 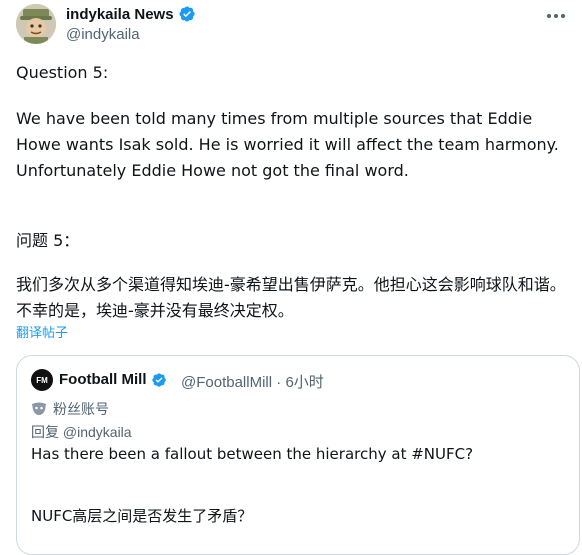 What do you see at coordinates (103, 34) in the screenshot?
I see `author-handle: @indykaila` at bounding box center [103, 34].